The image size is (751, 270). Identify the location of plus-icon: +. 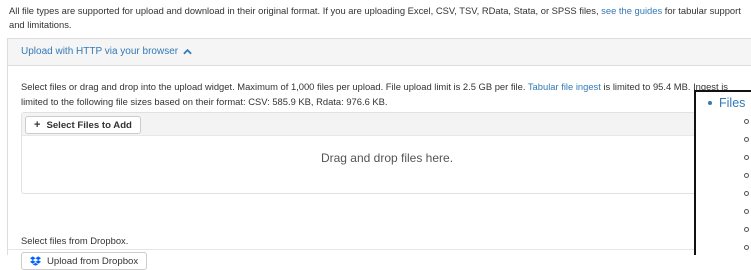
(37, 125).